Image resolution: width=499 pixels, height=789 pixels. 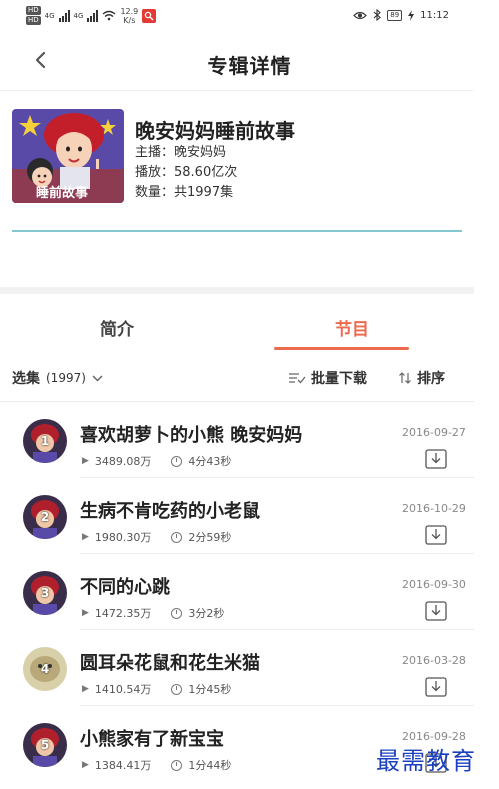 I want to click on network-speed: 12.9 K/s, so click(x=129, y=16).